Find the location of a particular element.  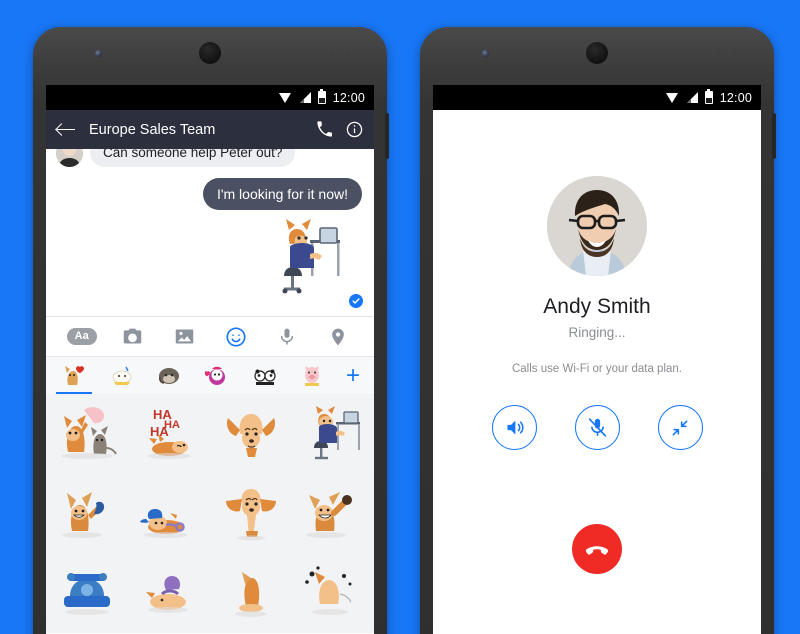

sticker-dog-purple-hat is located at coordinates (169, 593).